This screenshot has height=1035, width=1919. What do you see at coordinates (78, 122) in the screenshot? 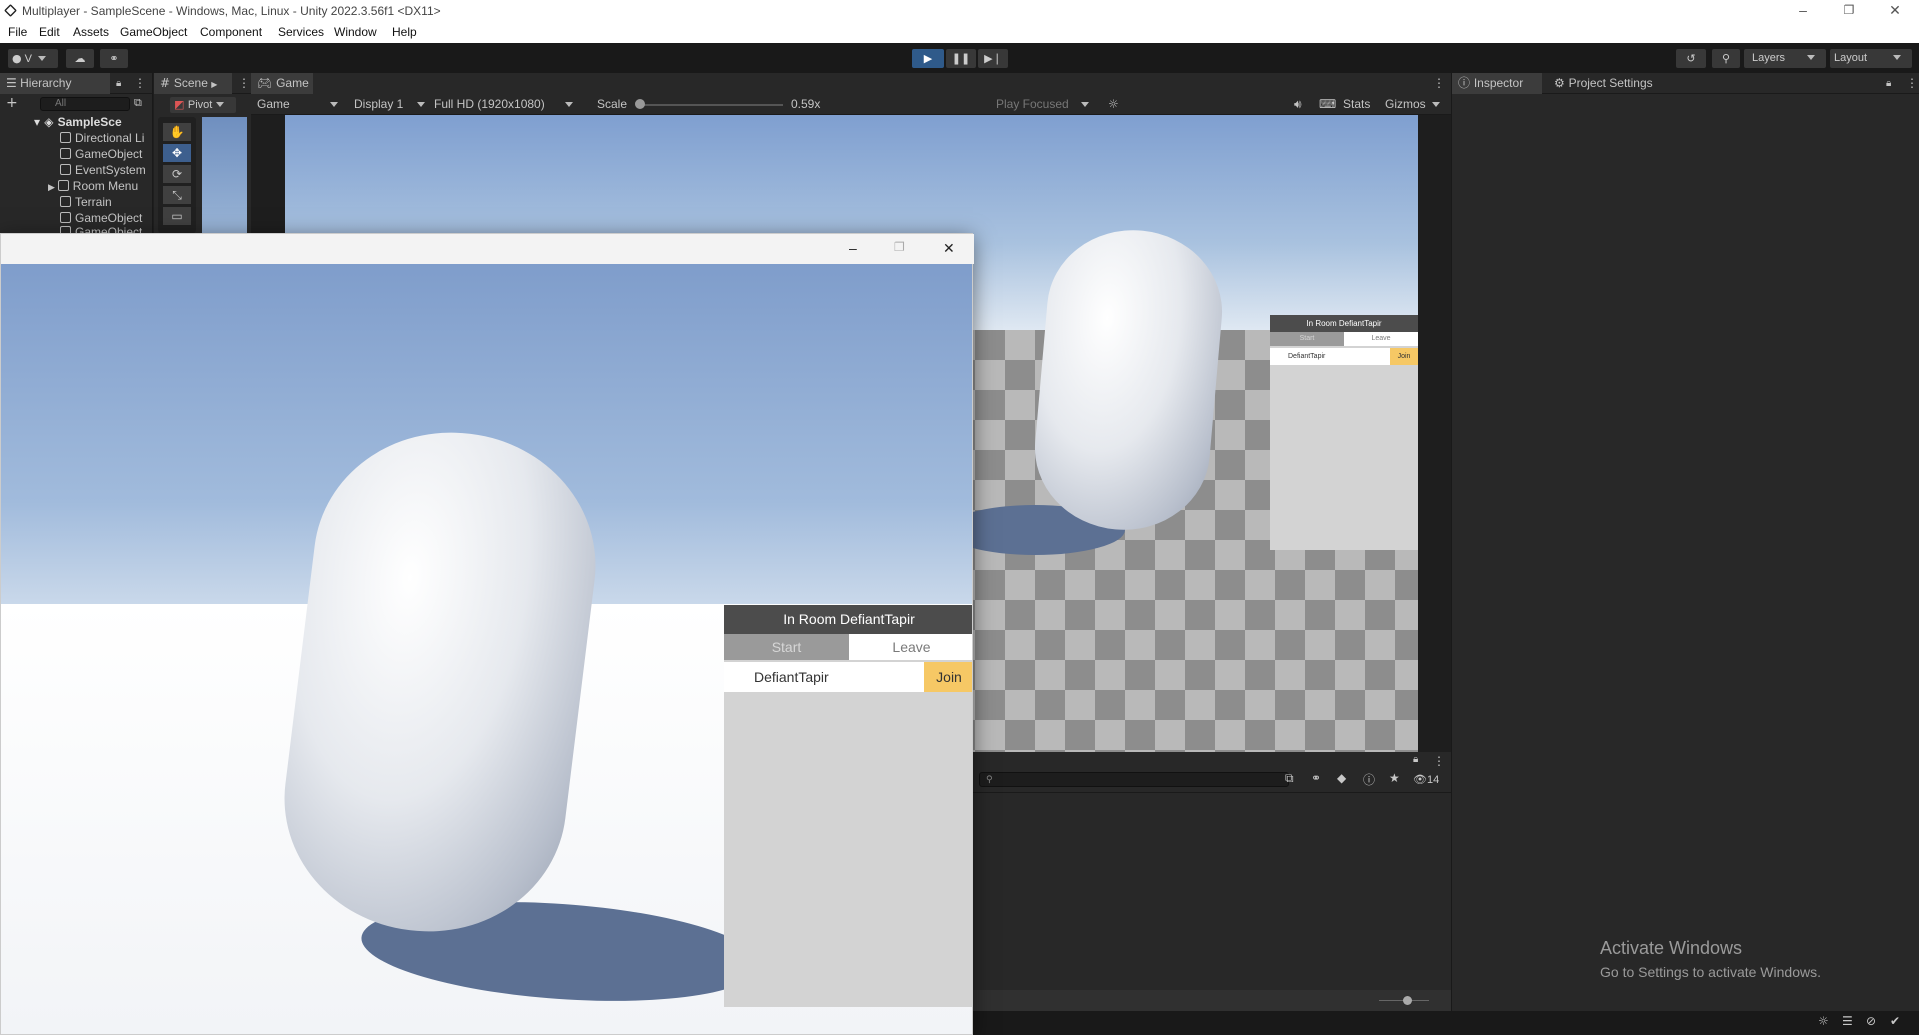
I see `hierarchy-scene-item: ▾ ◈ SampleSce` at bounding box center [78, 122].